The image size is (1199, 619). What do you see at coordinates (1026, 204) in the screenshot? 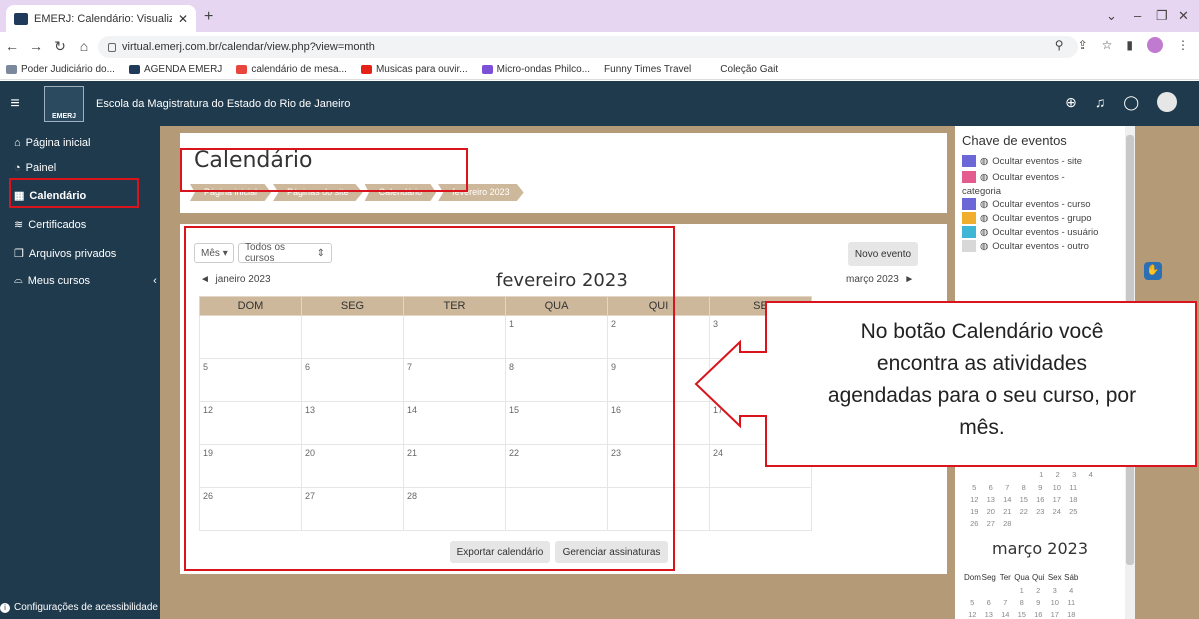
I see `event-key-item: ◍ Ocultar eventos - curso` at bounding box center [1026, 204].